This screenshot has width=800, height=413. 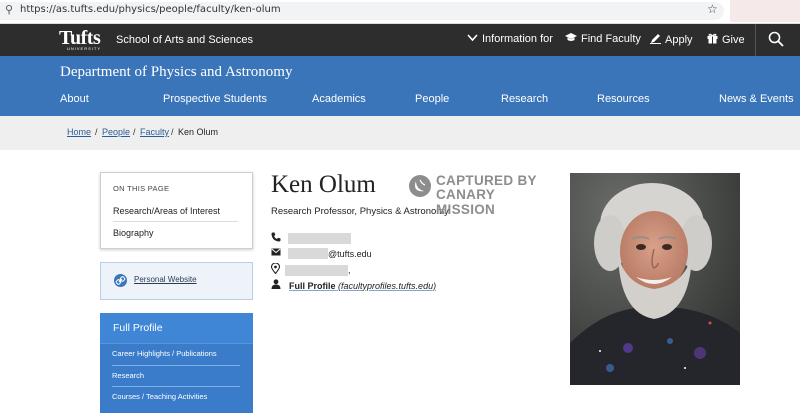 What do you see at coordinates (9, 9) in the screenshot?
I see `site-settings-icon: ⚲` at bounding box center [9, 9].